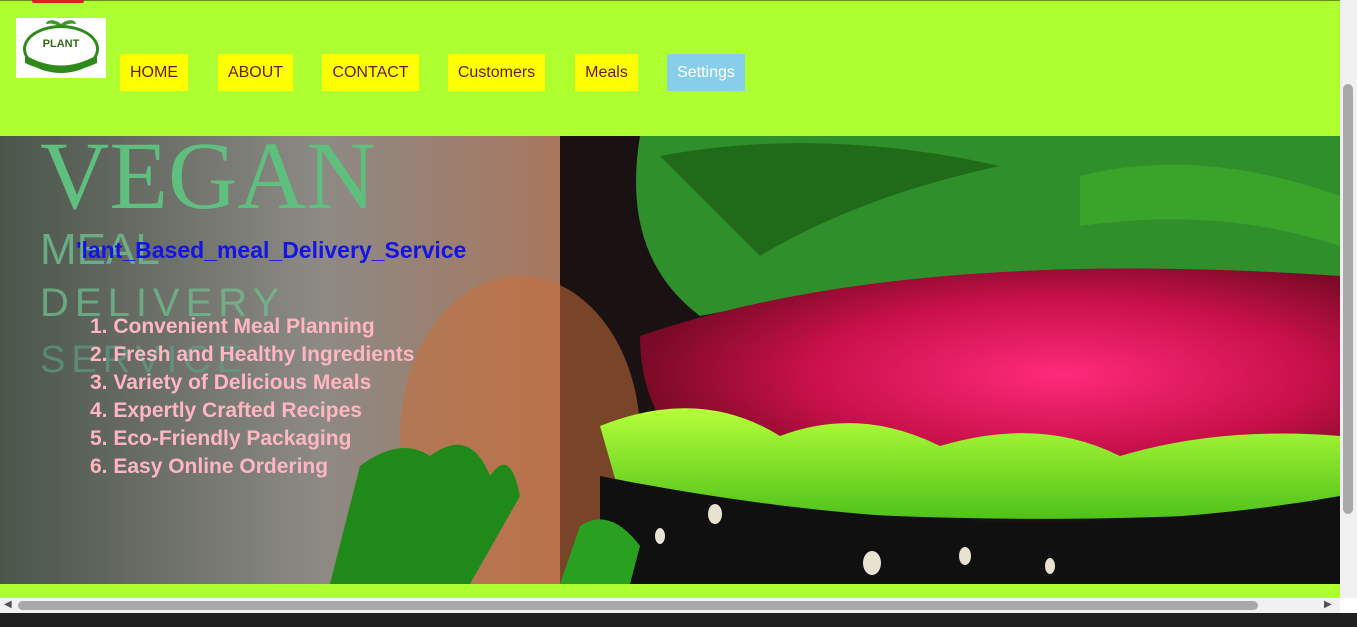 The height and width of the screenshot is (627, 1357). Describe the element at coordinates (255, 72) in the screenshot. I see `nav-about-button: ABOUT` at that location.